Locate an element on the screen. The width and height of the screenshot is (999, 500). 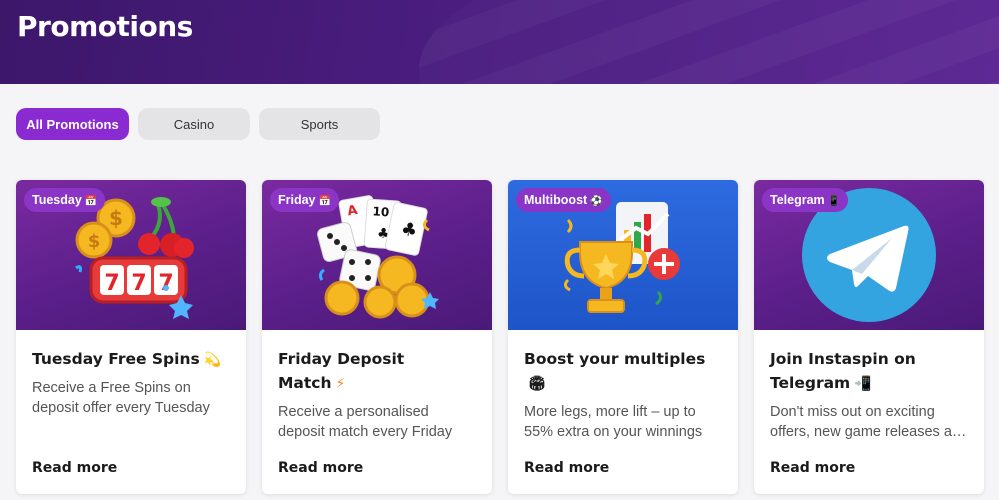
promotion-filter-tabs: All Promotions Casino Sports is located at coordinates (198, 124).